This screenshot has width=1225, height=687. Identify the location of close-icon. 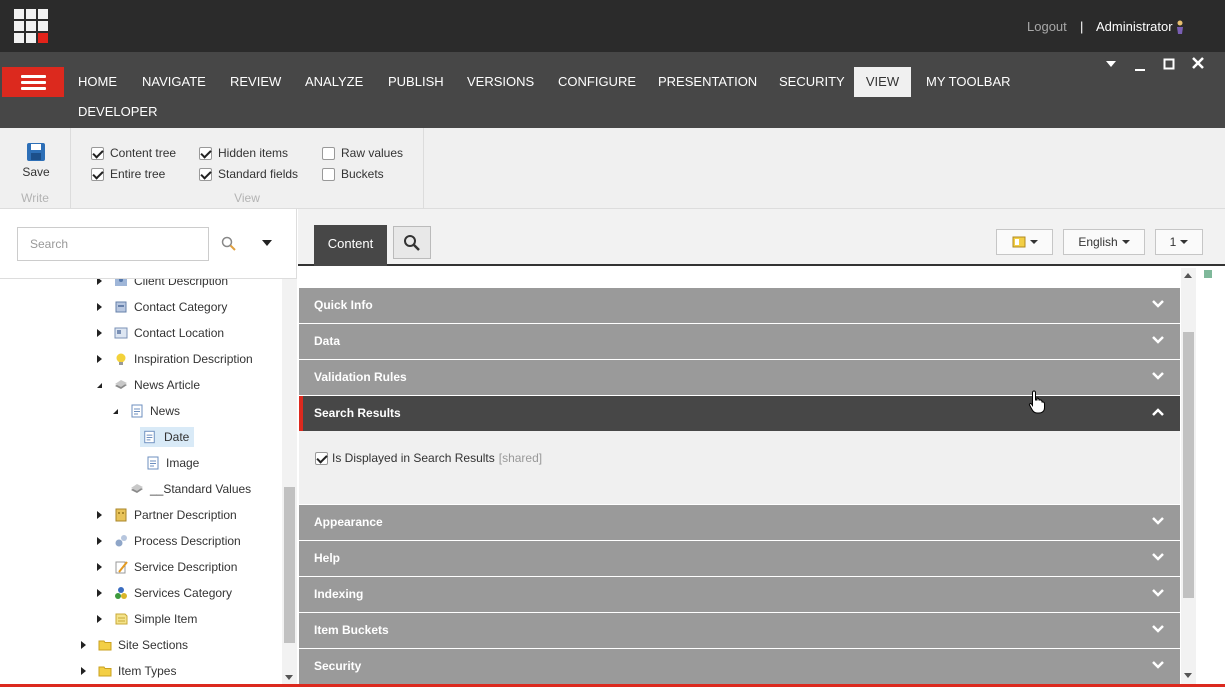
(1198, 63).